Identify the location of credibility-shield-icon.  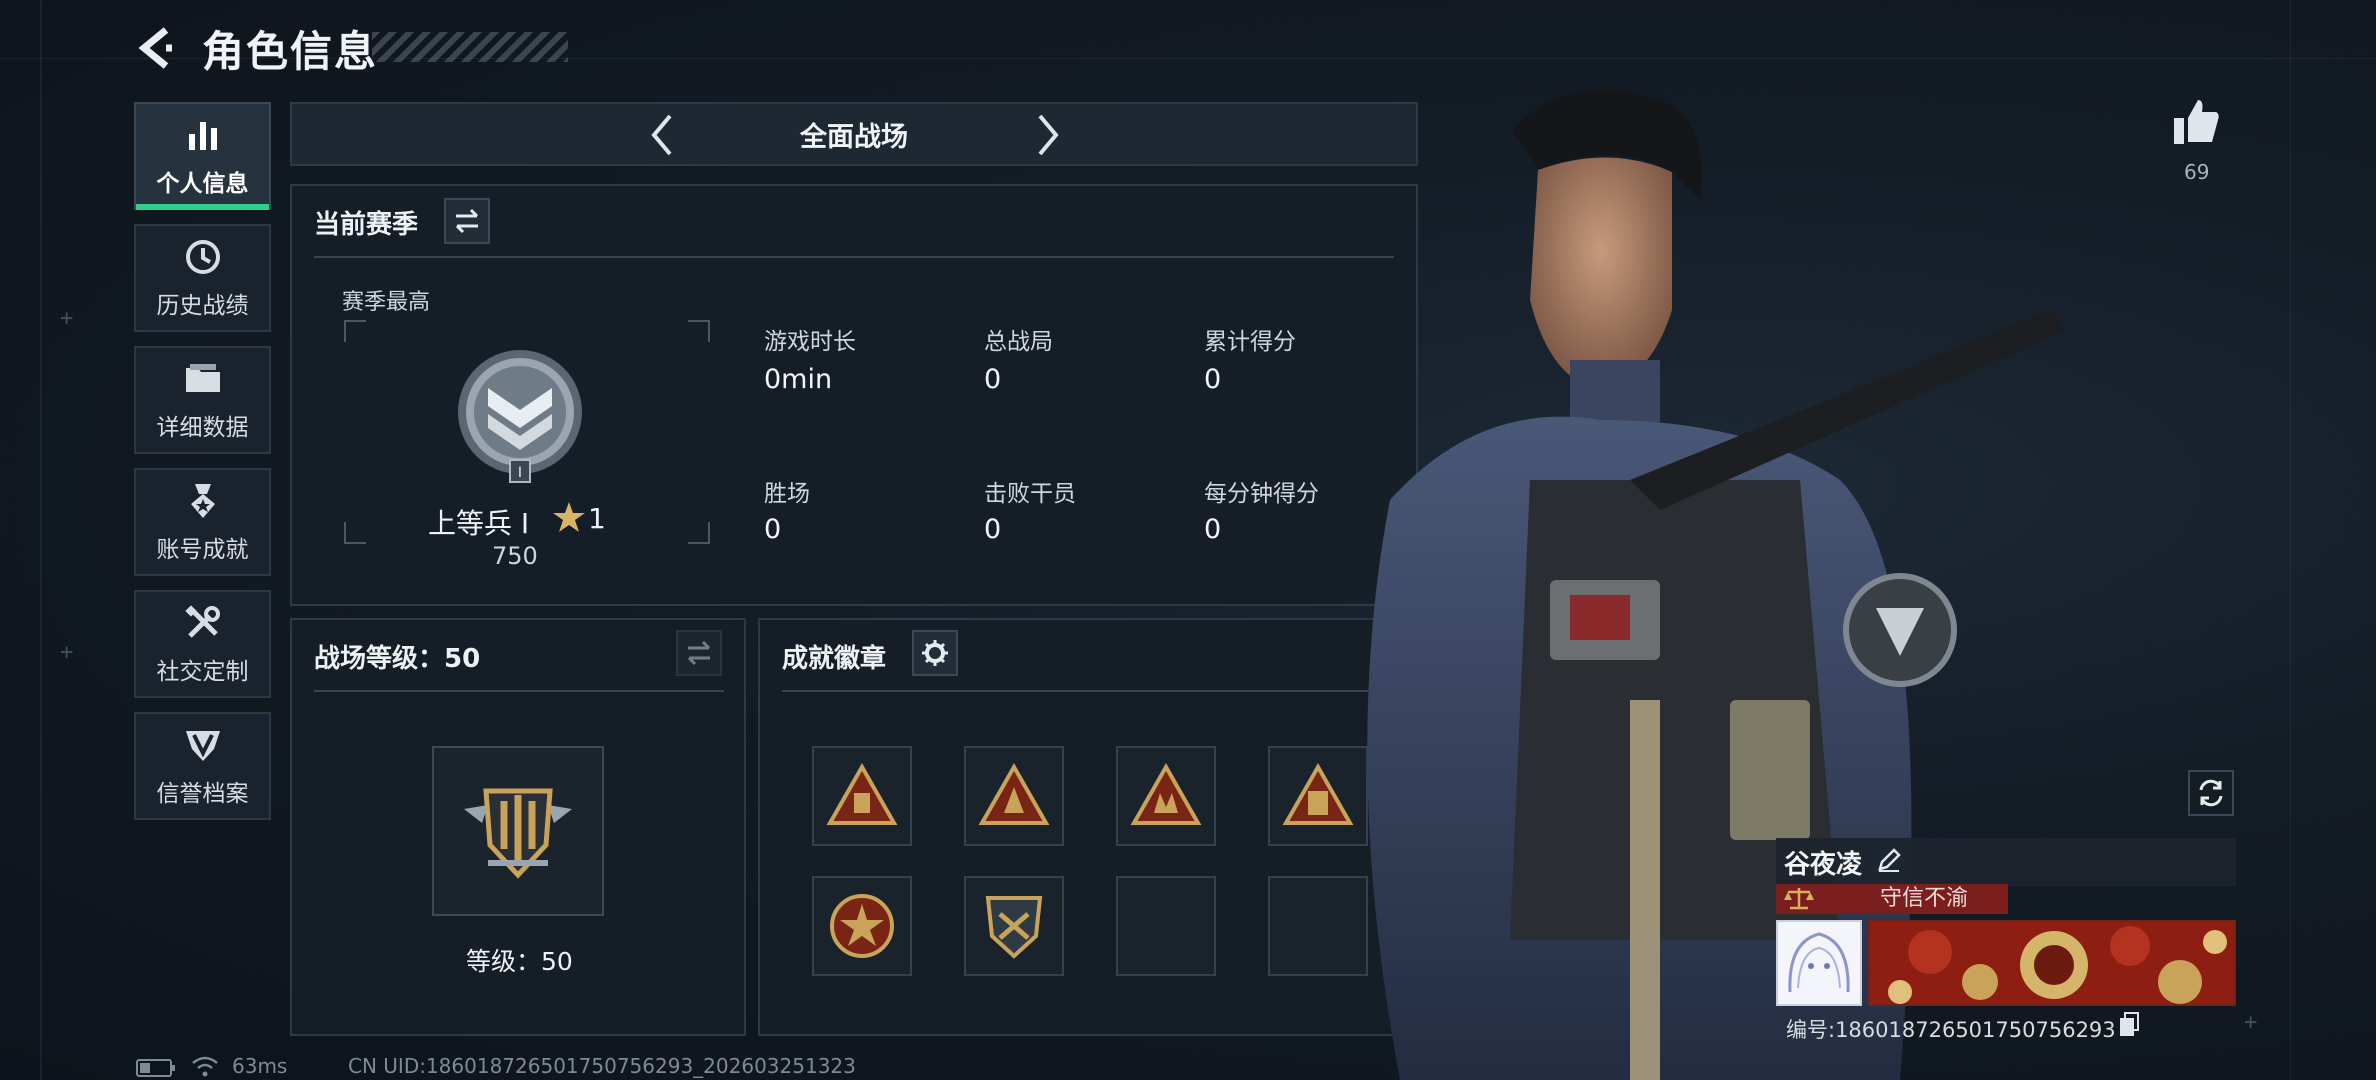
(203, 745).